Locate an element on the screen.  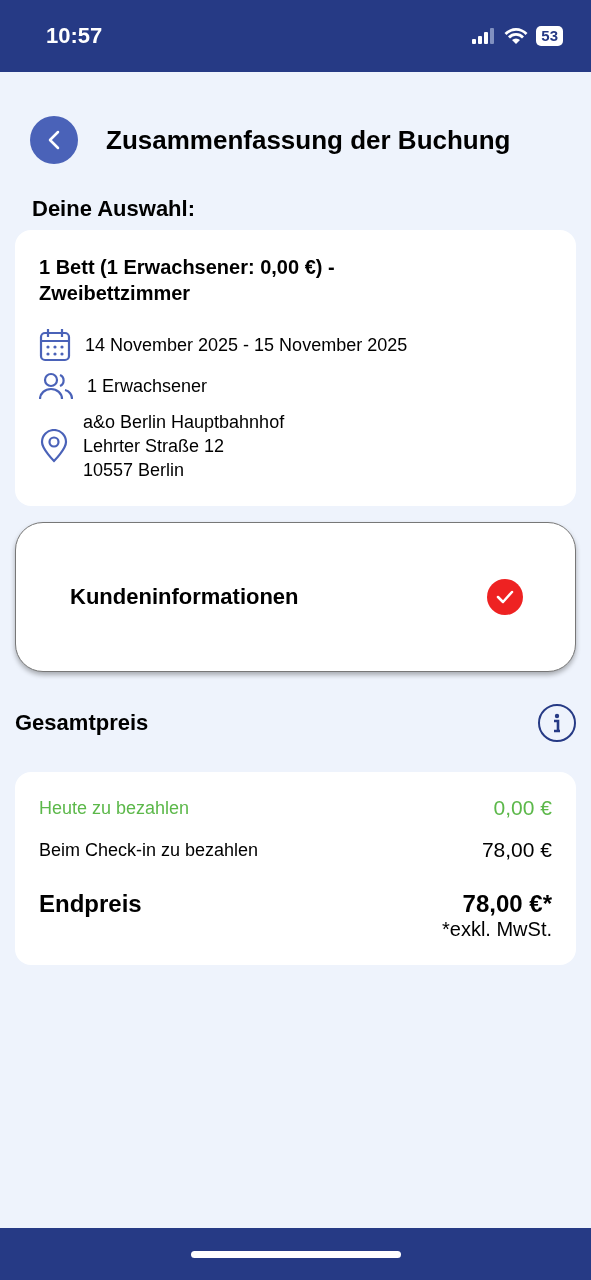
info-icon is located at coordinates (557, 723).